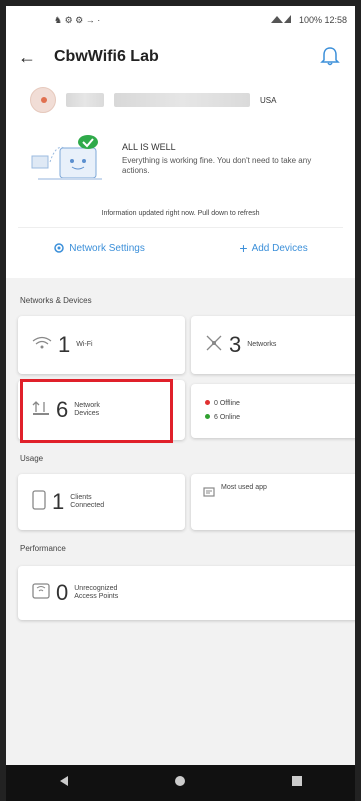  Describe the element at coordinates (322, 20) in the screenshot. I see `battery-time: 100% 12:58` at that location.